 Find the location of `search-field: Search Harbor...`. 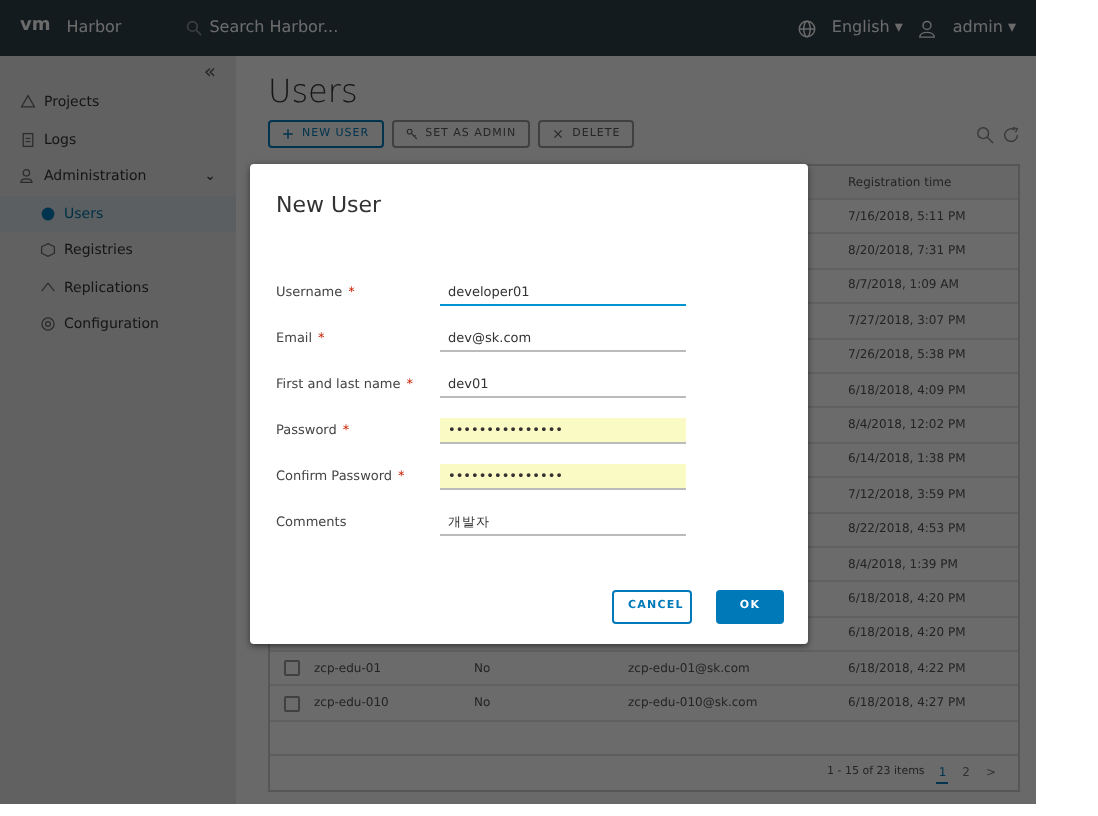

search-field: Search Harbor... is located at coordinates (262, 28).